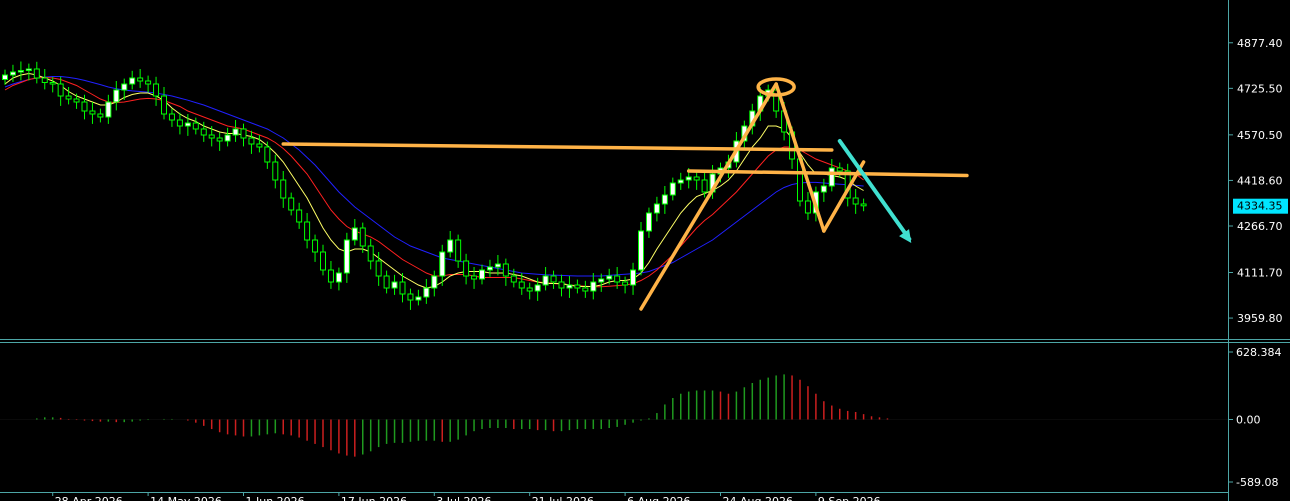  I want to click on oscillator-tick-label: -589.08, so click(1257, 482).